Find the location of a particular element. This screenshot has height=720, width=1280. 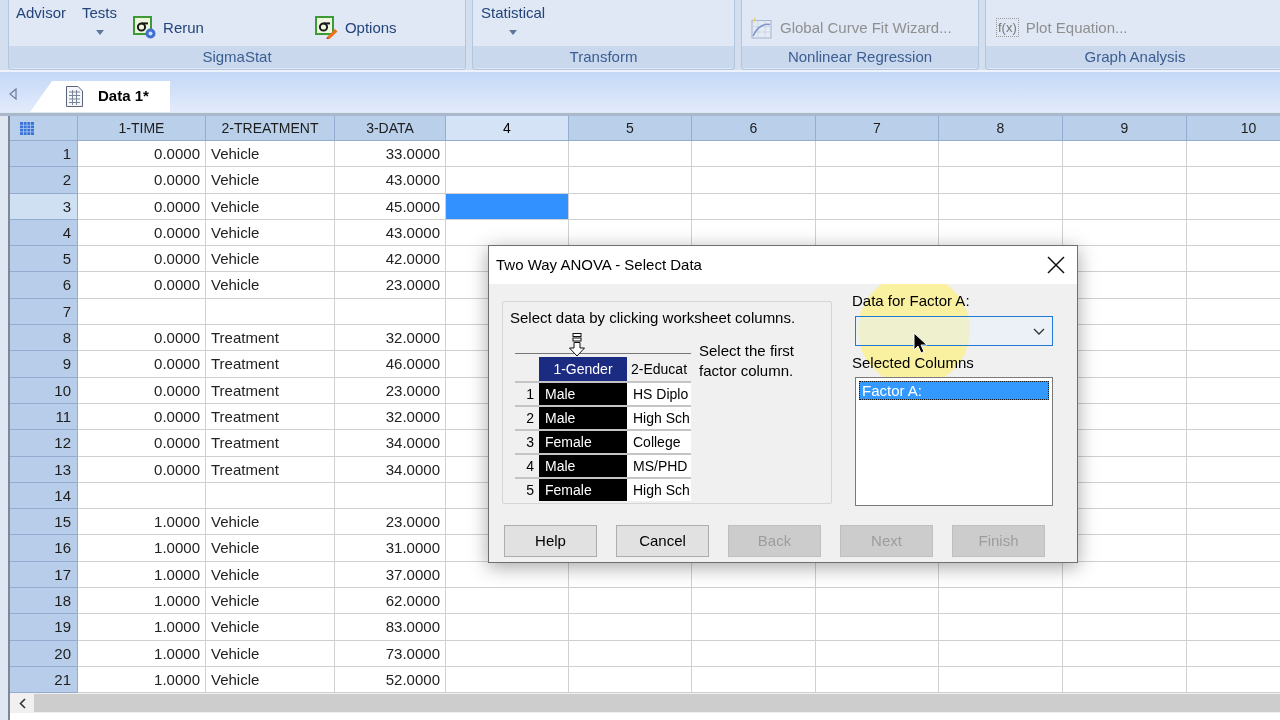

dropdown-button: Statistical is located at coordinates (513, 17).